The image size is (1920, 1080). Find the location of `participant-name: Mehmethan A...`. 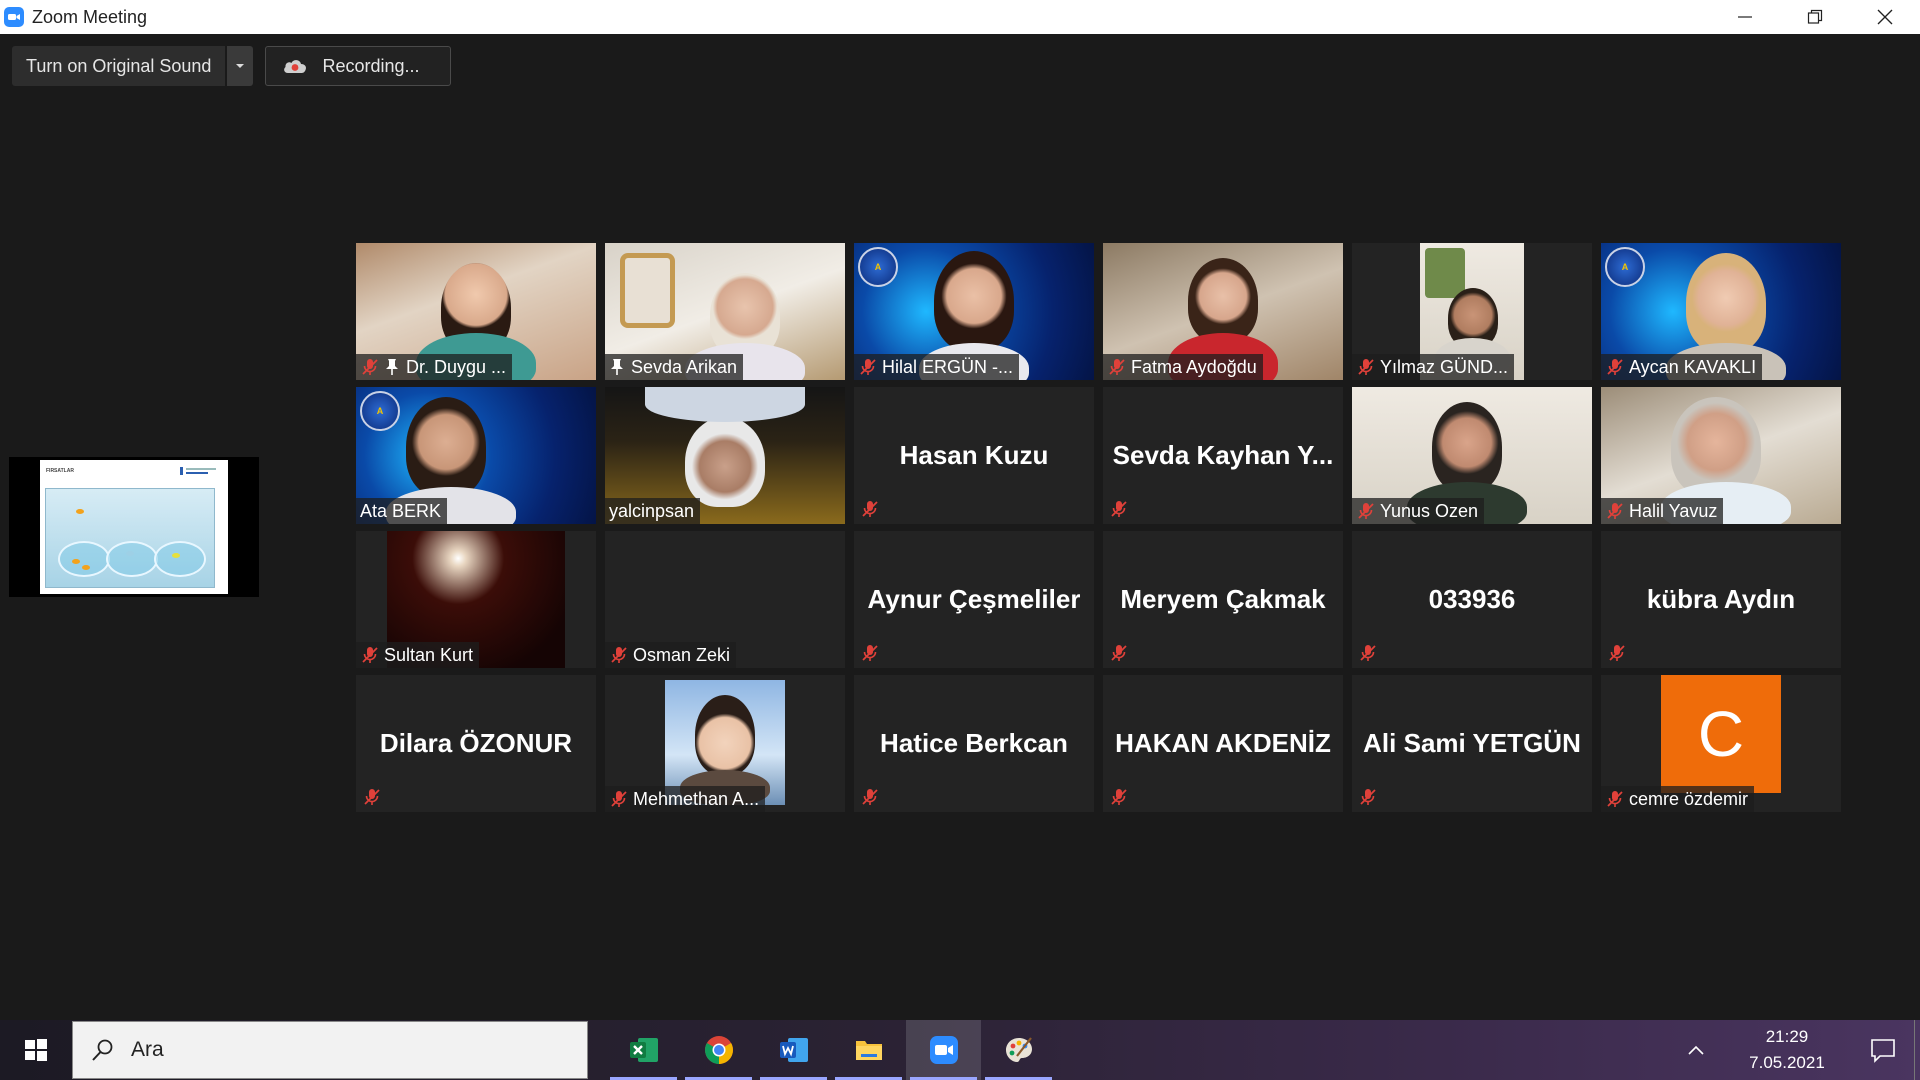

participant-name: Mehmethan A... is located at coordinates (696, 798).